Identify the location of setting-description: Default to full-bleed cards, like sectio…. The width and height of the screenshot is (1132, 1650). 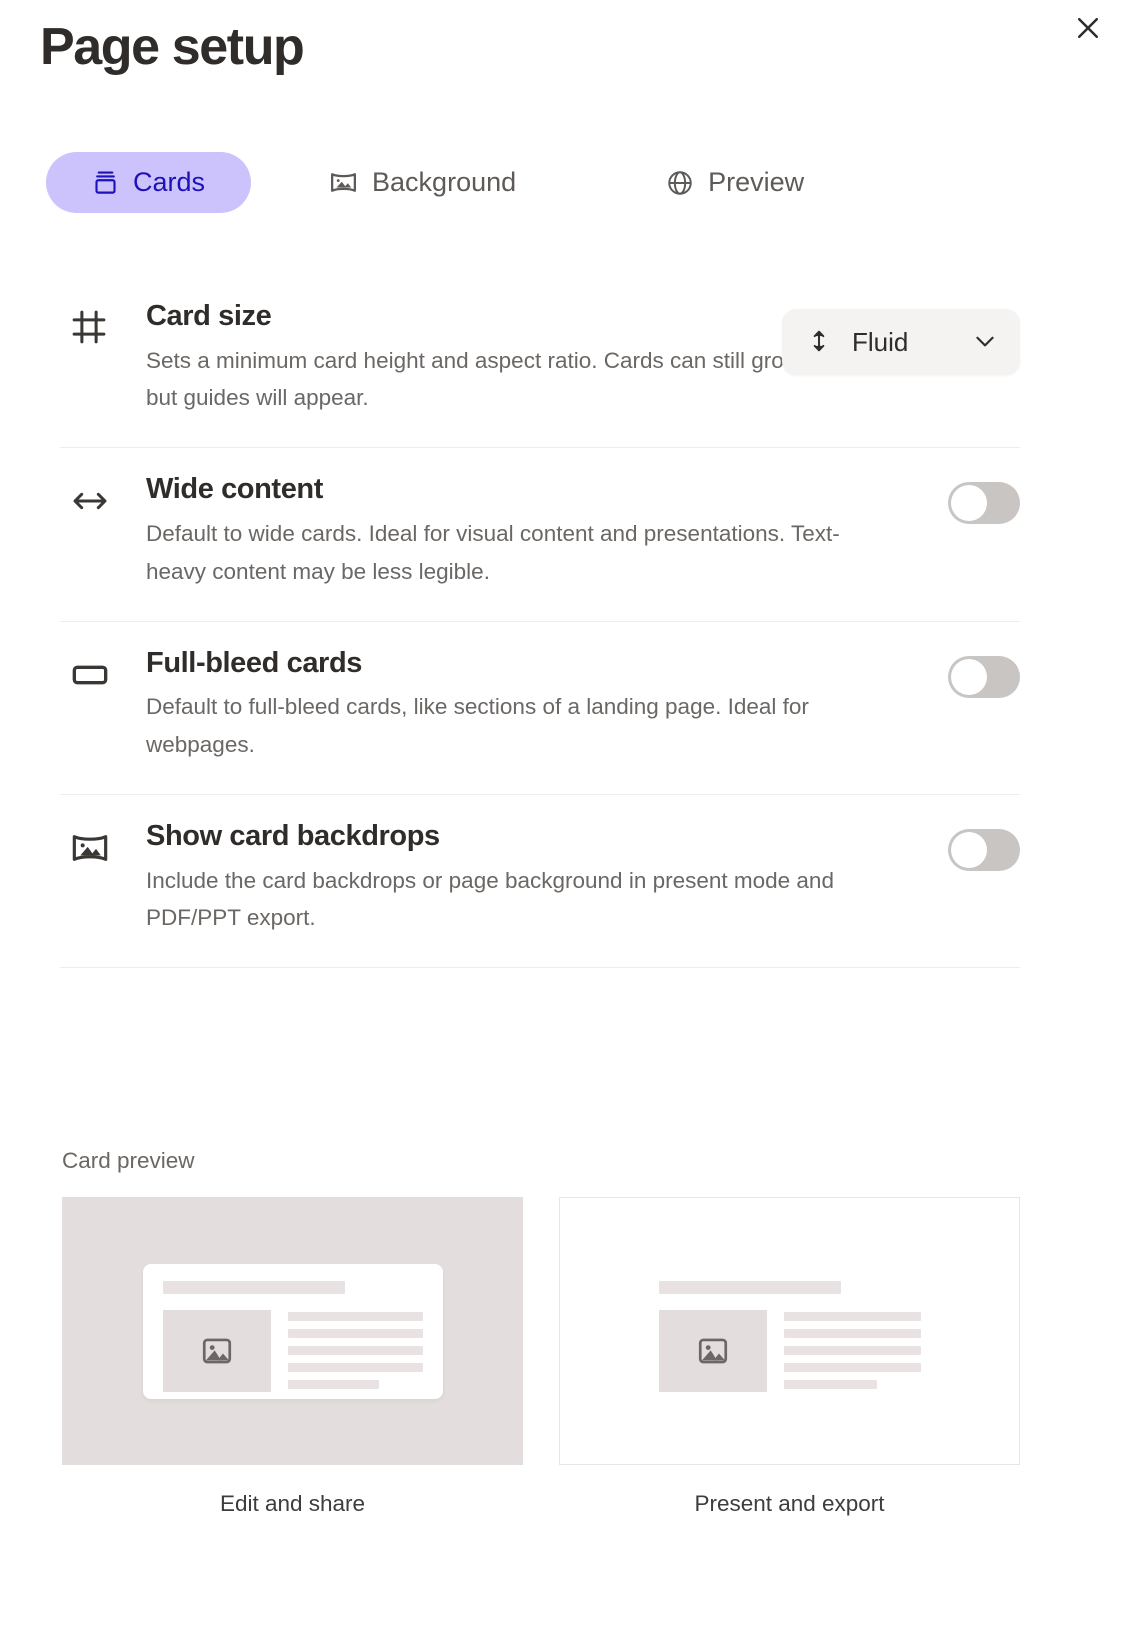
(477, 726).